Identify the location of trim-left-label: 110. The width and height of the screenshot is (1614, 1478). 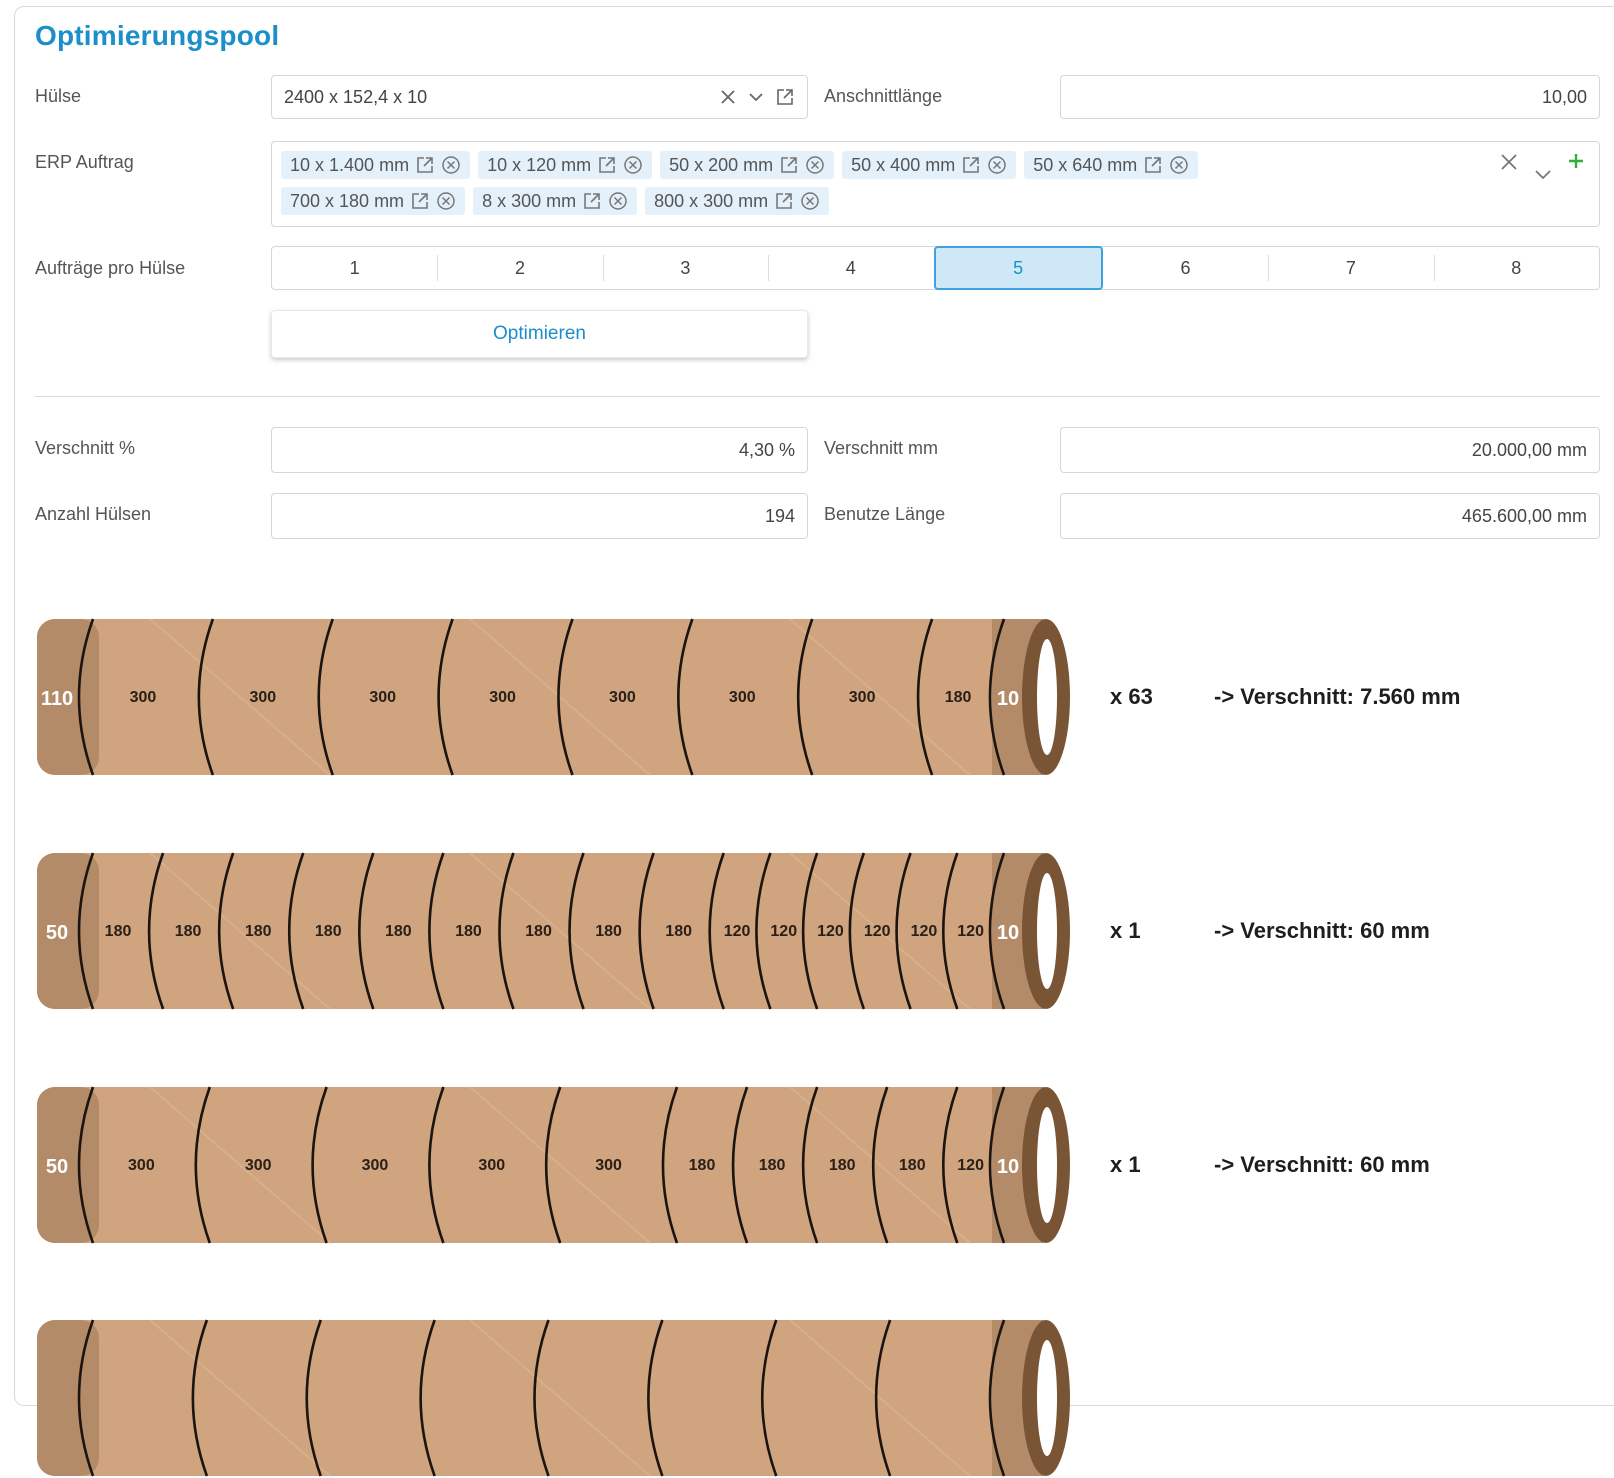
(57, 699).